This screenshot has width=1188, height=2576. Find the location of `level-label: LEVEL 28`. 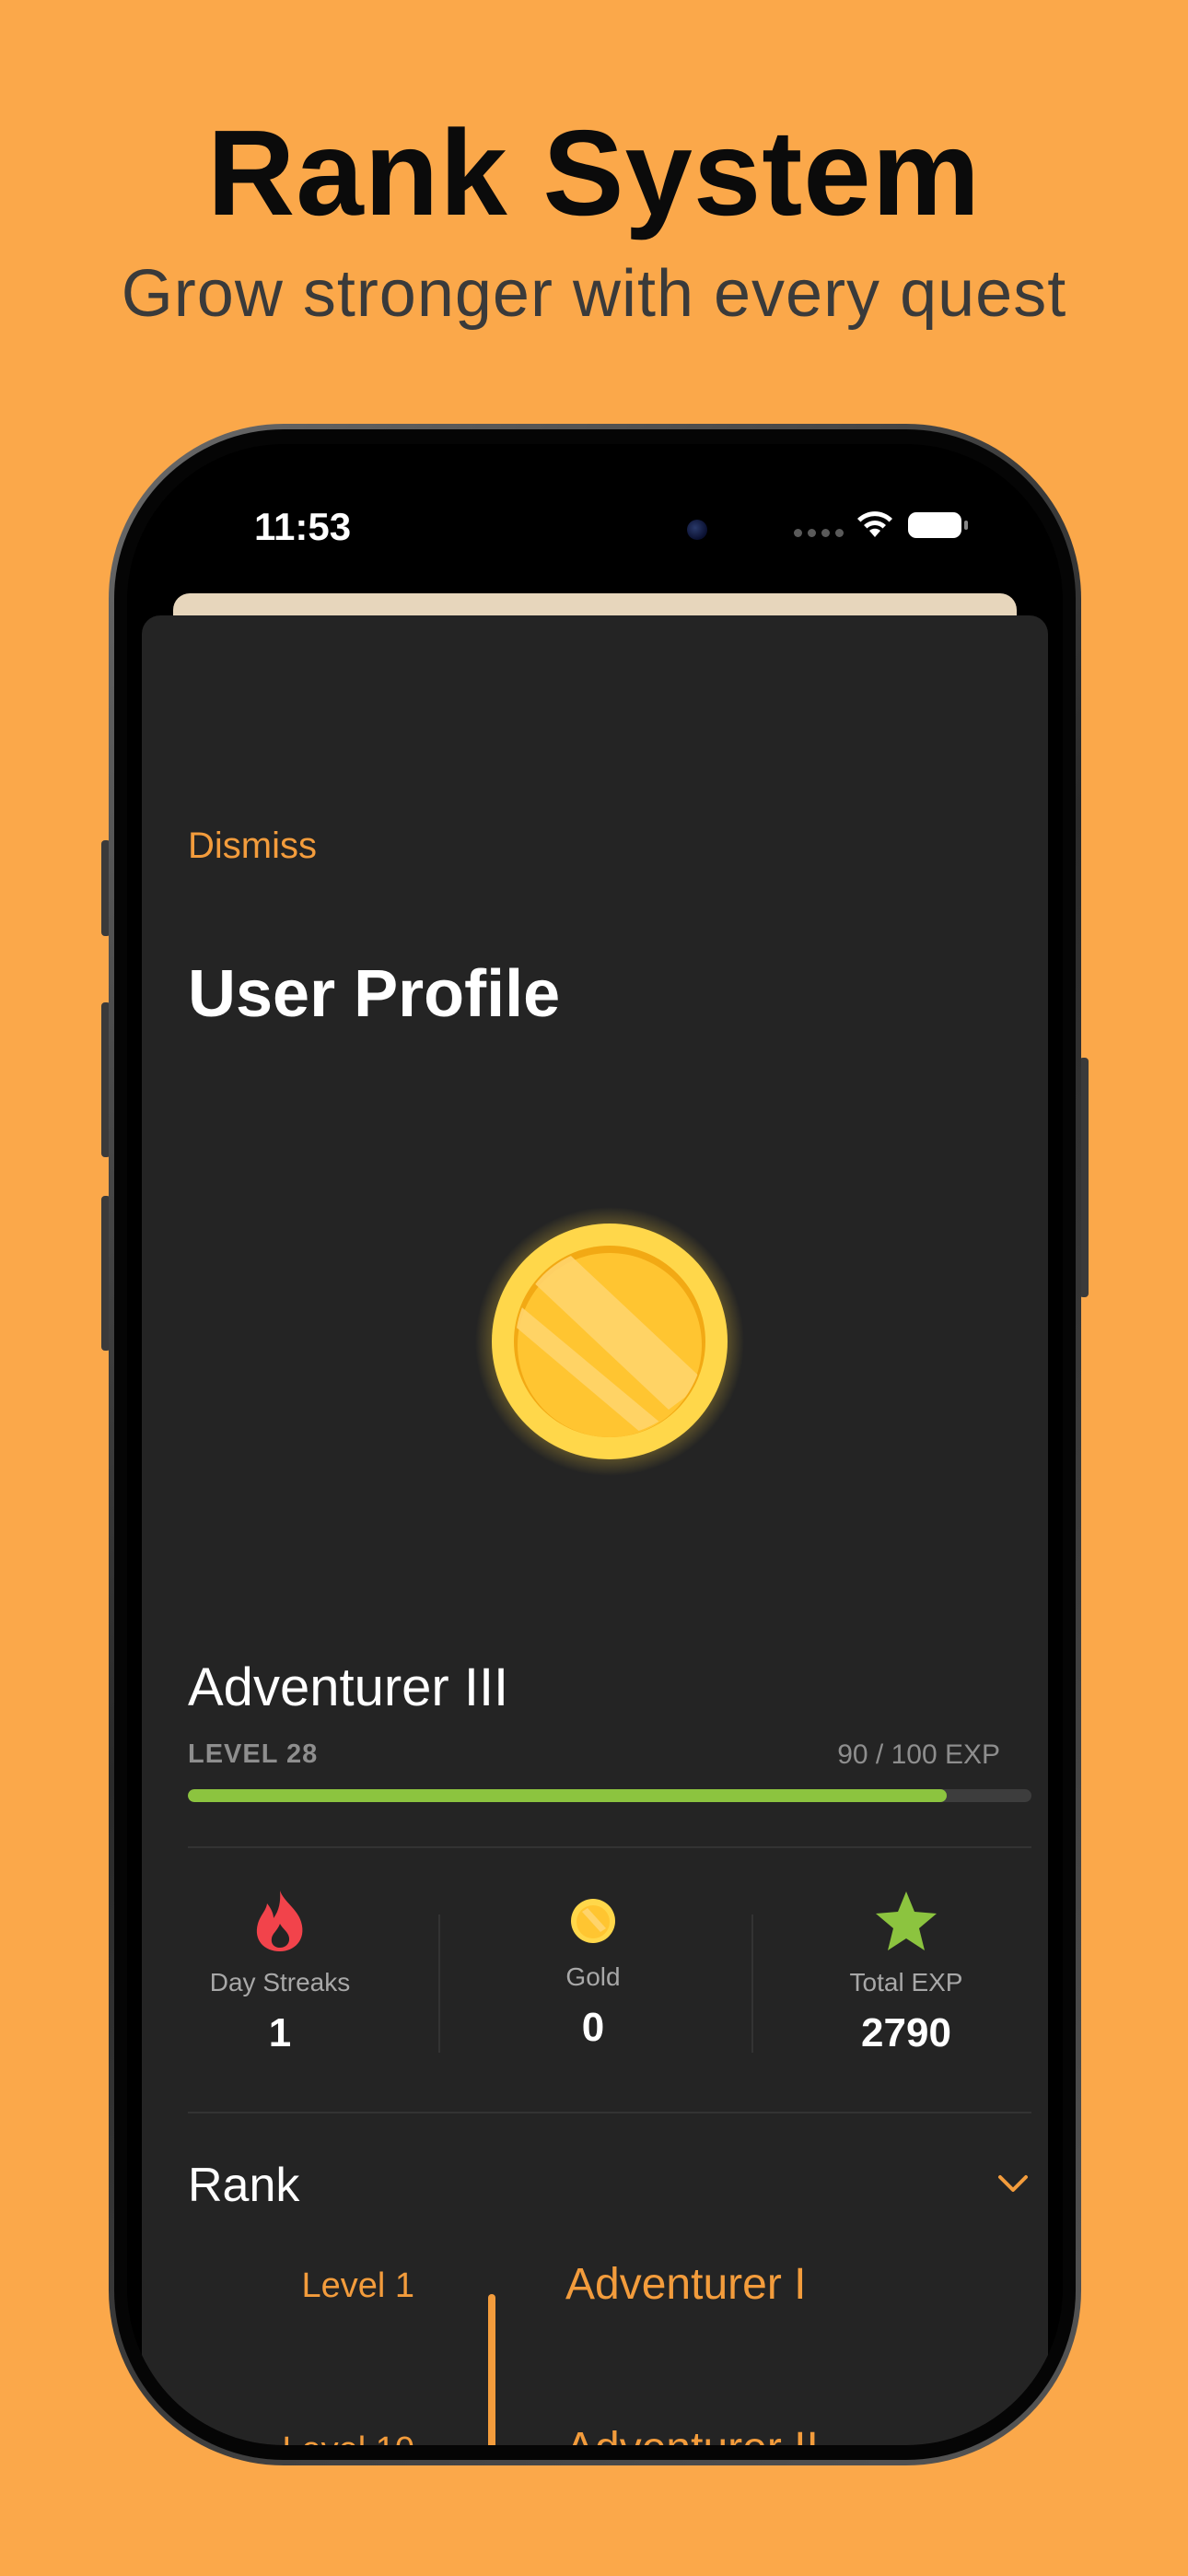

level-label: LEVEL 28 is located at coordinates (253, 1754).